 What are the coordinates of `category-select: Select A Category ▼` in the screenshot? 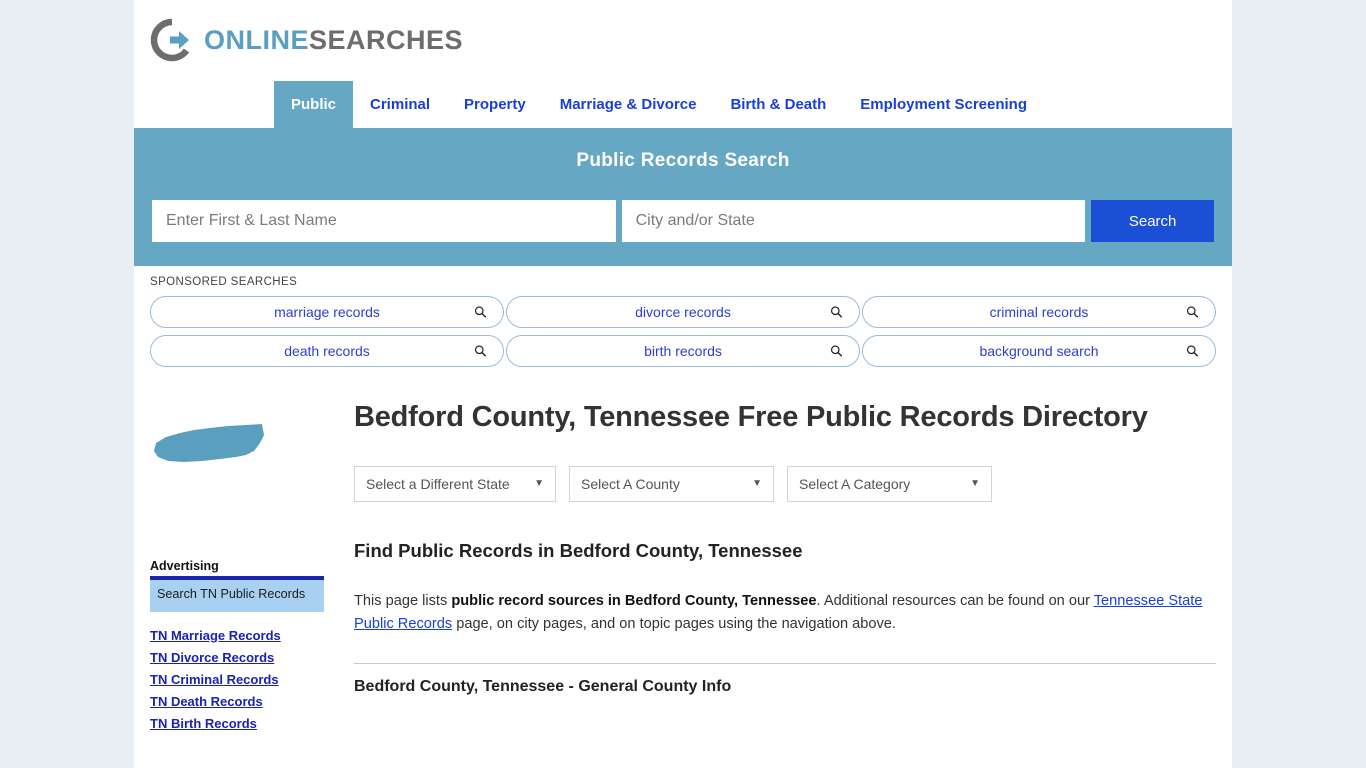 It's located at (889, 483).